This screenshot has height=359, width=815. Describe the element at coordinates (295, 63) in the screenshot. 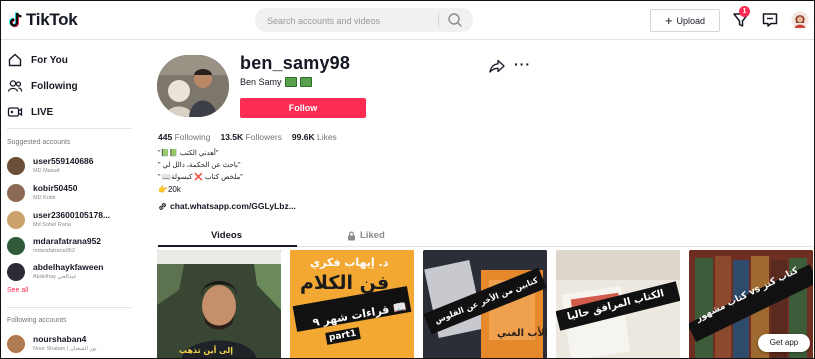

I see `profile-username: ben_samy98` at that location.